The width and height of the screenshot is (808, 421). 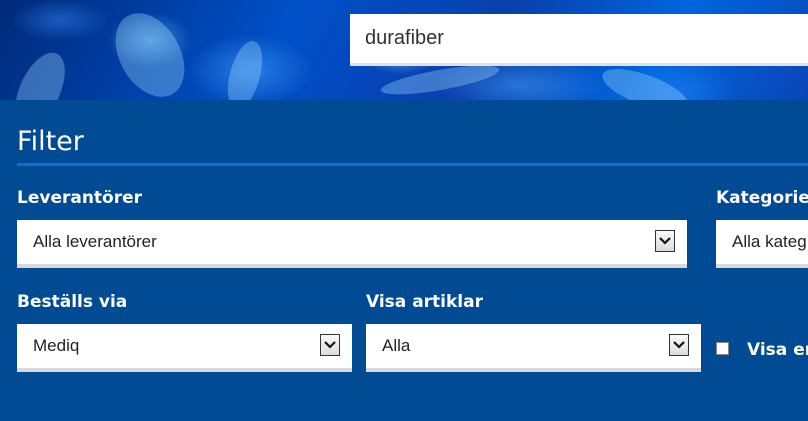 I want to click on order-via-label: Beställs via, so click(x=72, y=302).